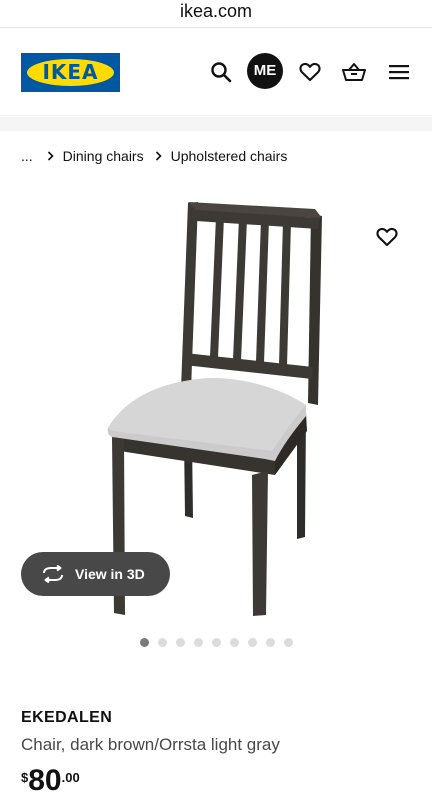  Describe the element at coordinates (216, 11) in the screenshot. I see `url-text: ikea.com` at that location.